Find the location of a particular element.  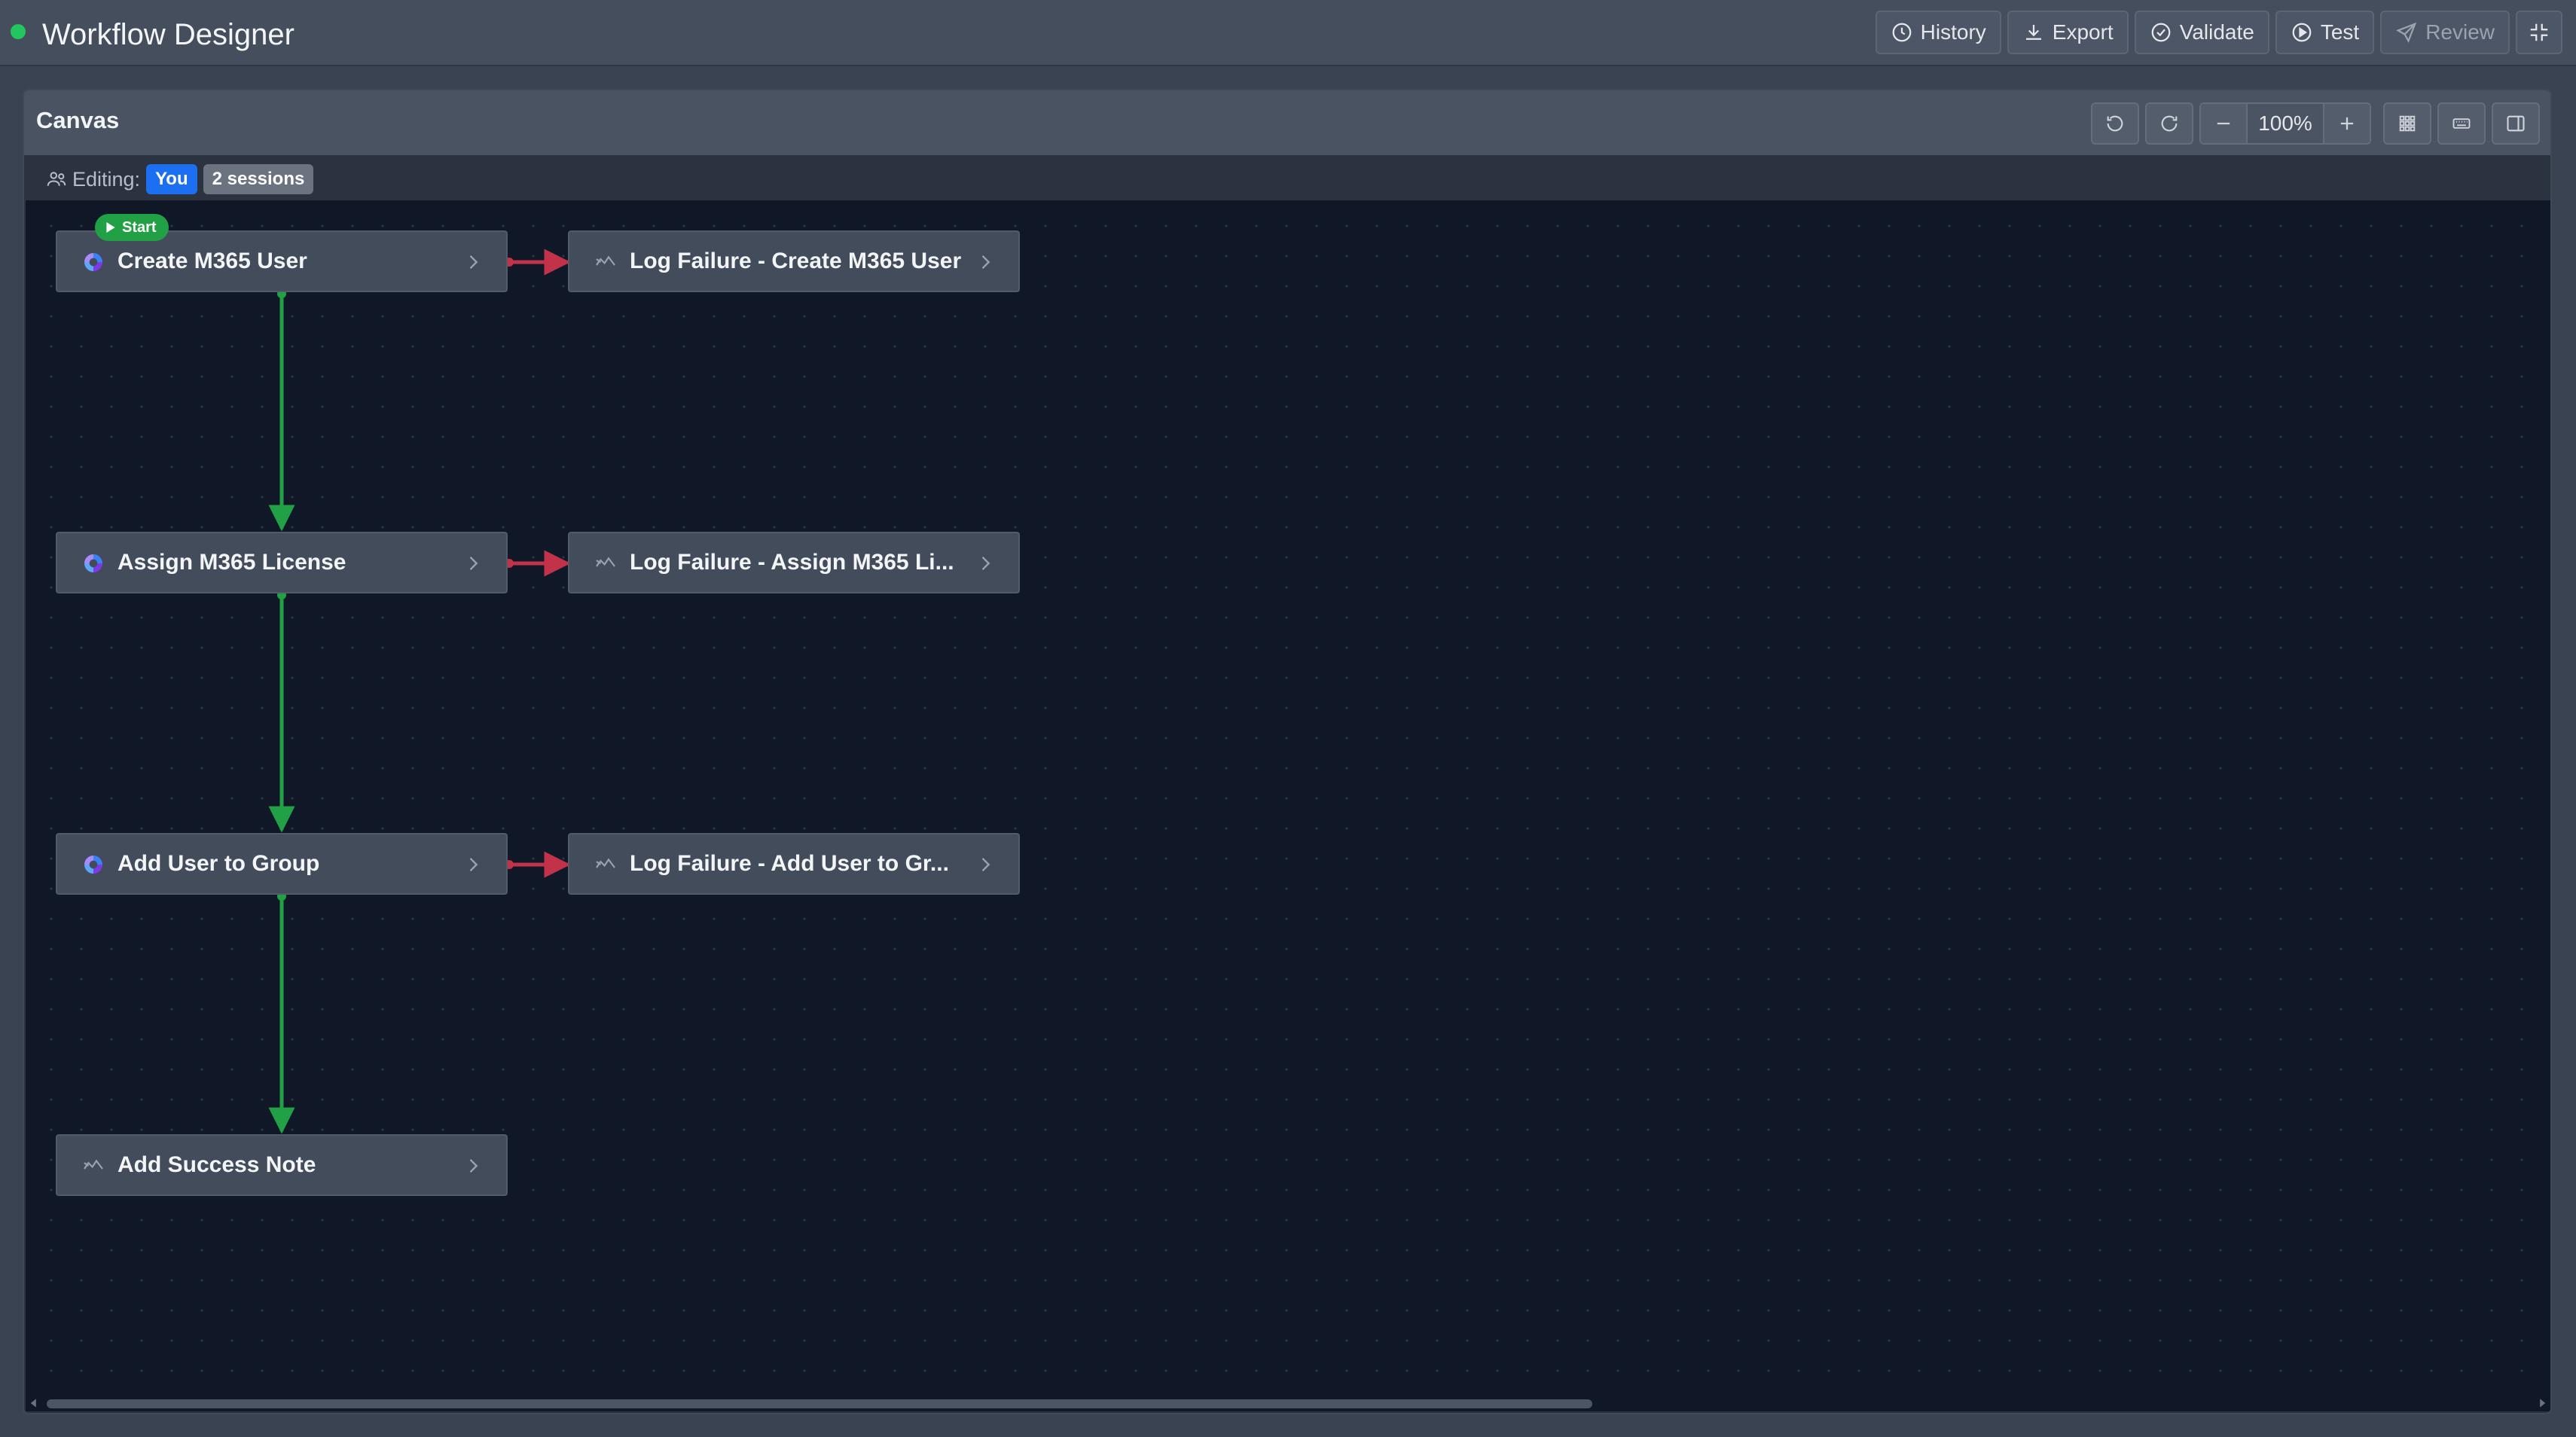

node-title: Log Failure - Create M365 User is located at coordinates (796, 261).